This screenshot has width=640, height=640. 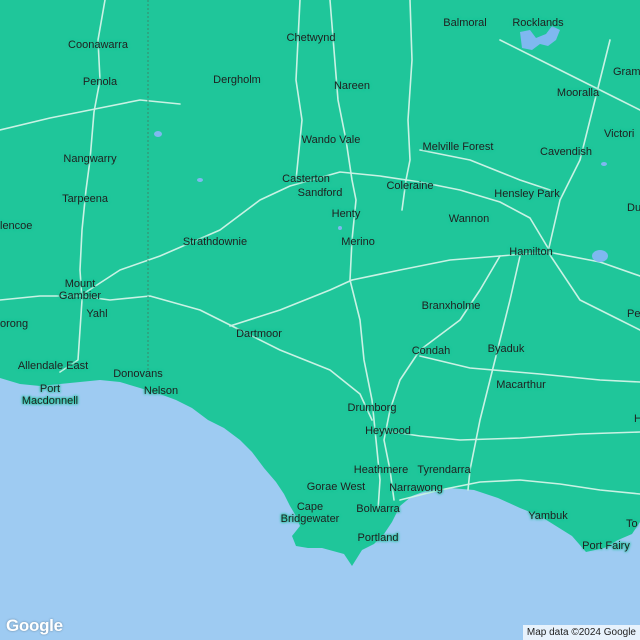 I want to click on place-label-yahl: Yahl, so click(x=96, y=314).